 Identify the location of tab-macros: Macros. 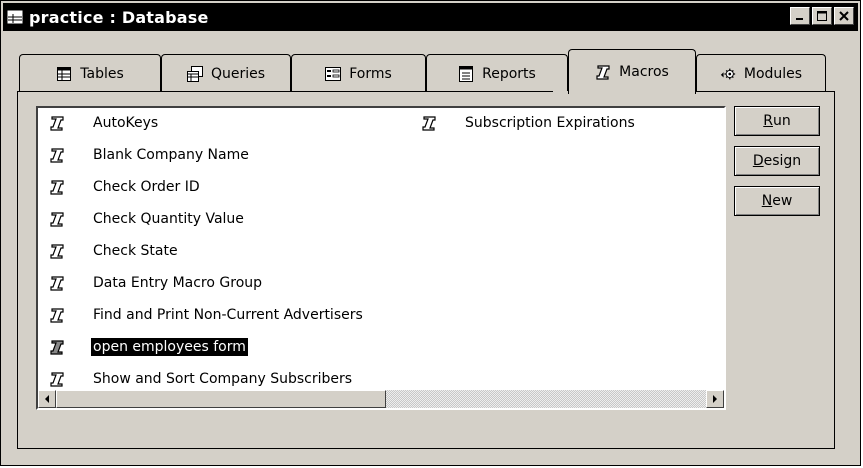
(632, 71).